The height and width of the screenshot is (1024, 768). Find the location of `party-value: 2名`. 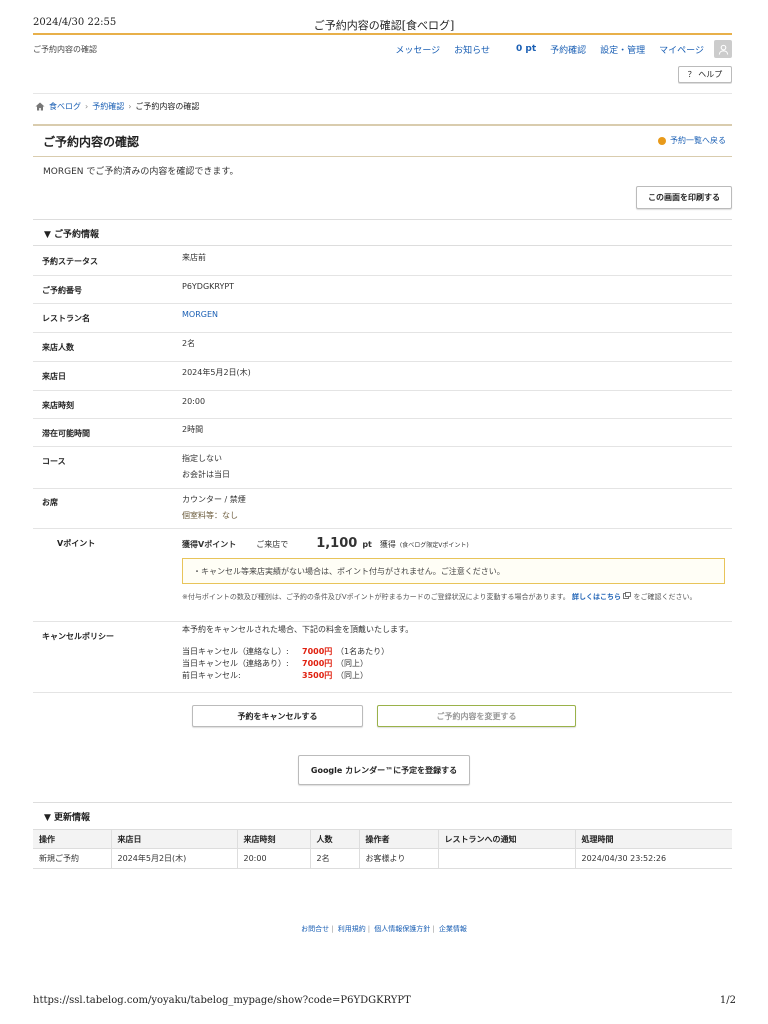

party-value: 2名 is located at coordinates (189, 343).